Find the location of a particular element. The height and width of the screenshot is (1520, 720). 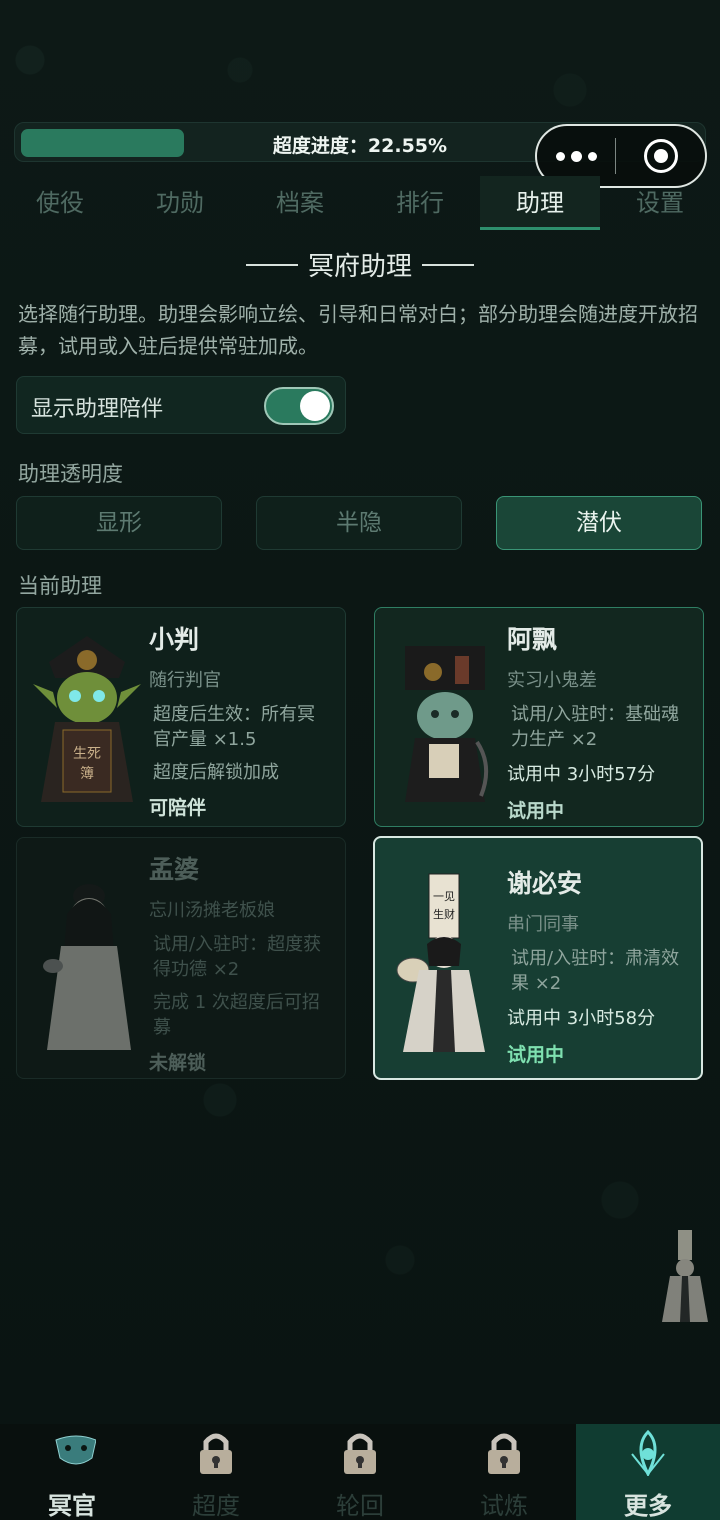

ghost-portrait-icon is located at coordinates (447, 724).